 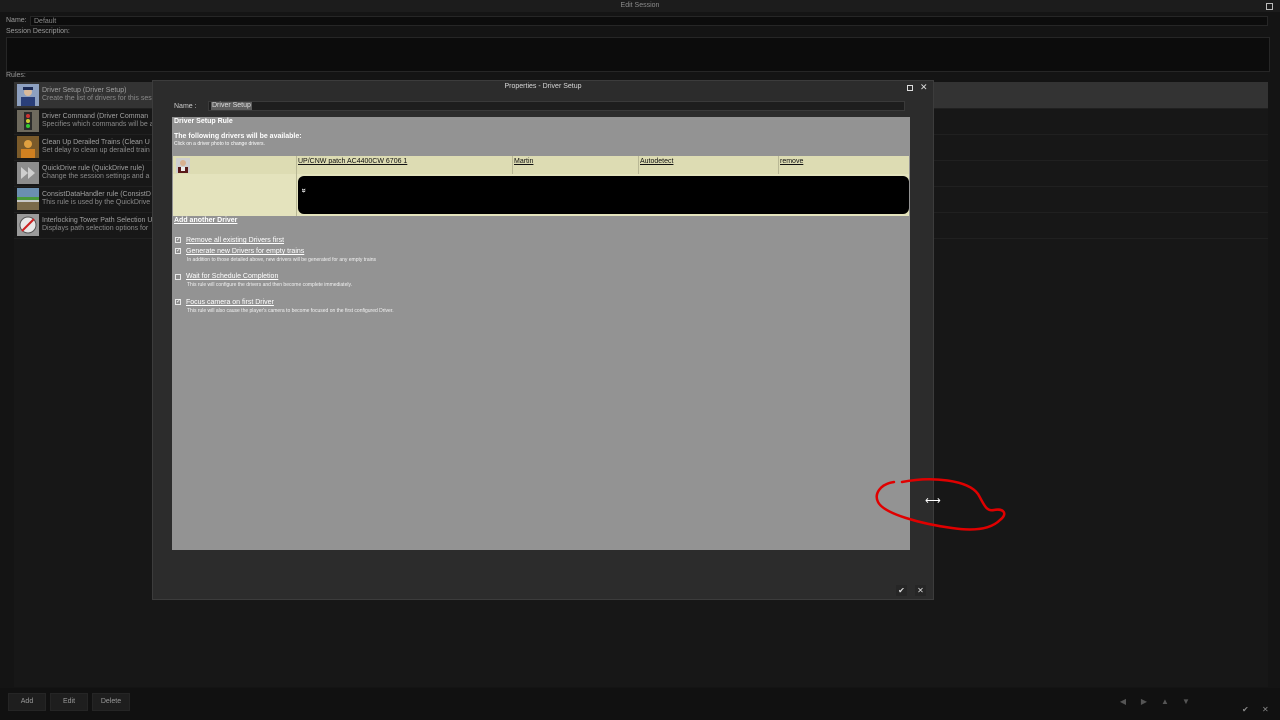 What do you see at coordinates (231, 106) in the screenshot?
I see `dialog-name-value: Driver Setup` at bounding box center [231, 106].